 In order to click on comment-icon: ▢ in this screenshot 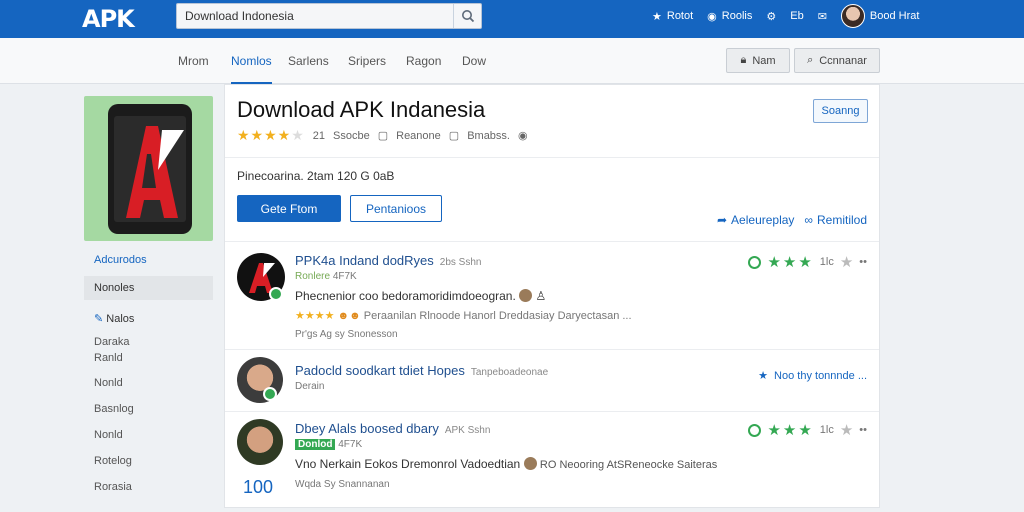, I will do `click(383, 136)`.